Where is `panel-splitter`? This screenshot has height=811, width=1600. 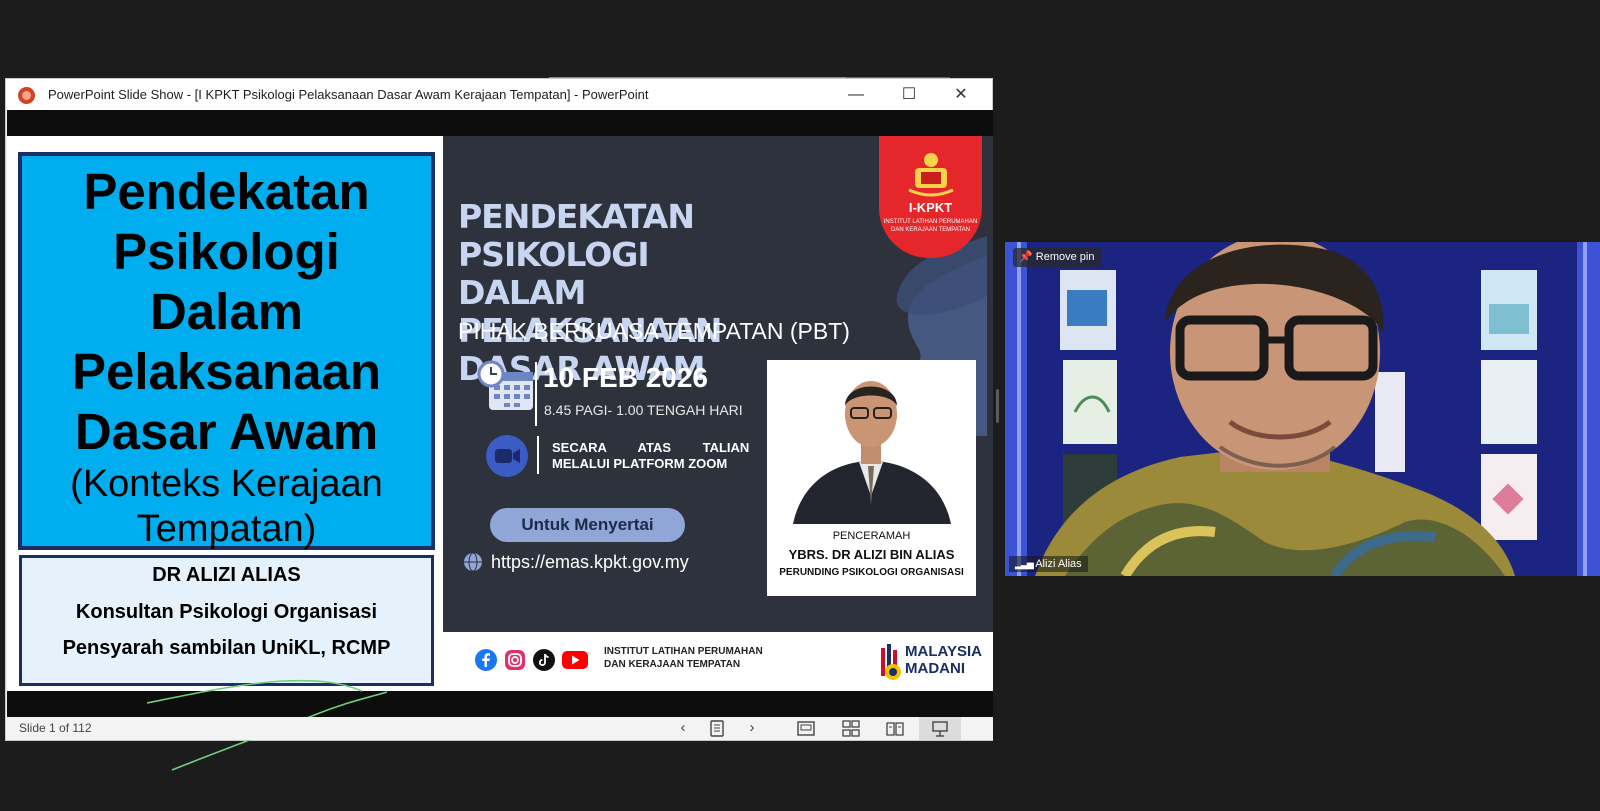
panel-splitter is located at coordinates (997, 406).